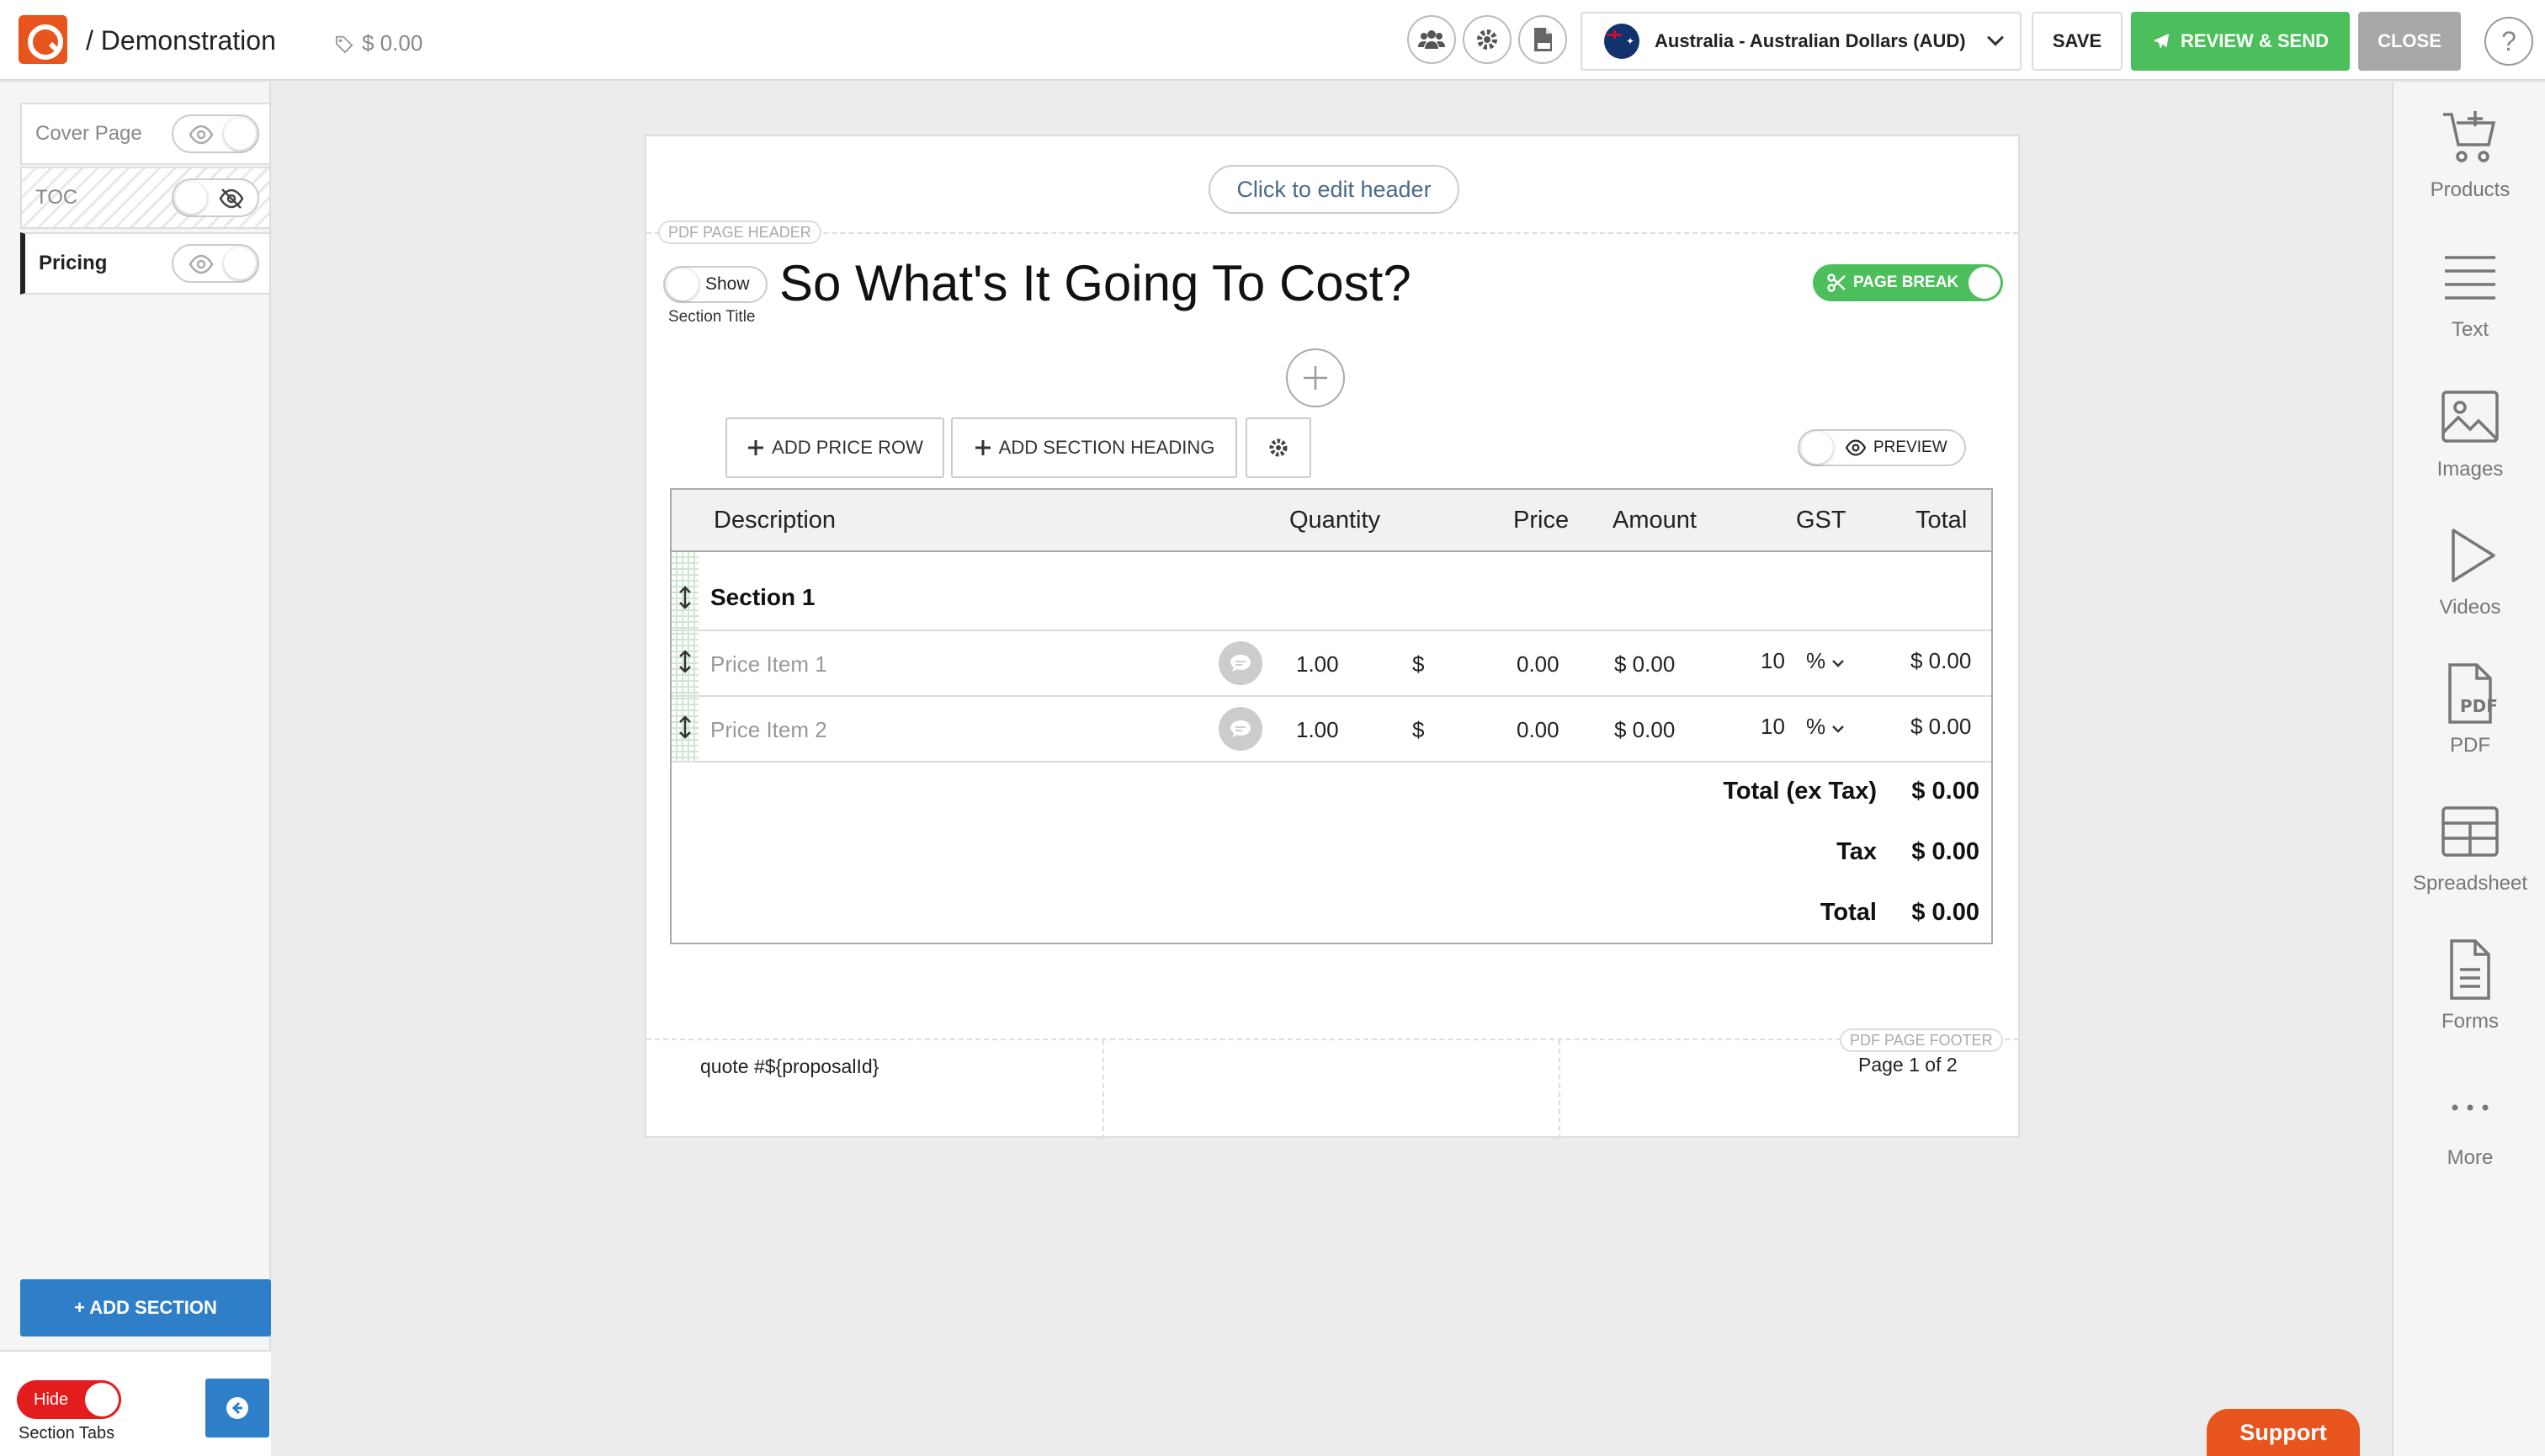 This screenshot has height=1456, width=2545. I want to click on page-break-toggle: PAGE BREAK, so click(1908, 282).